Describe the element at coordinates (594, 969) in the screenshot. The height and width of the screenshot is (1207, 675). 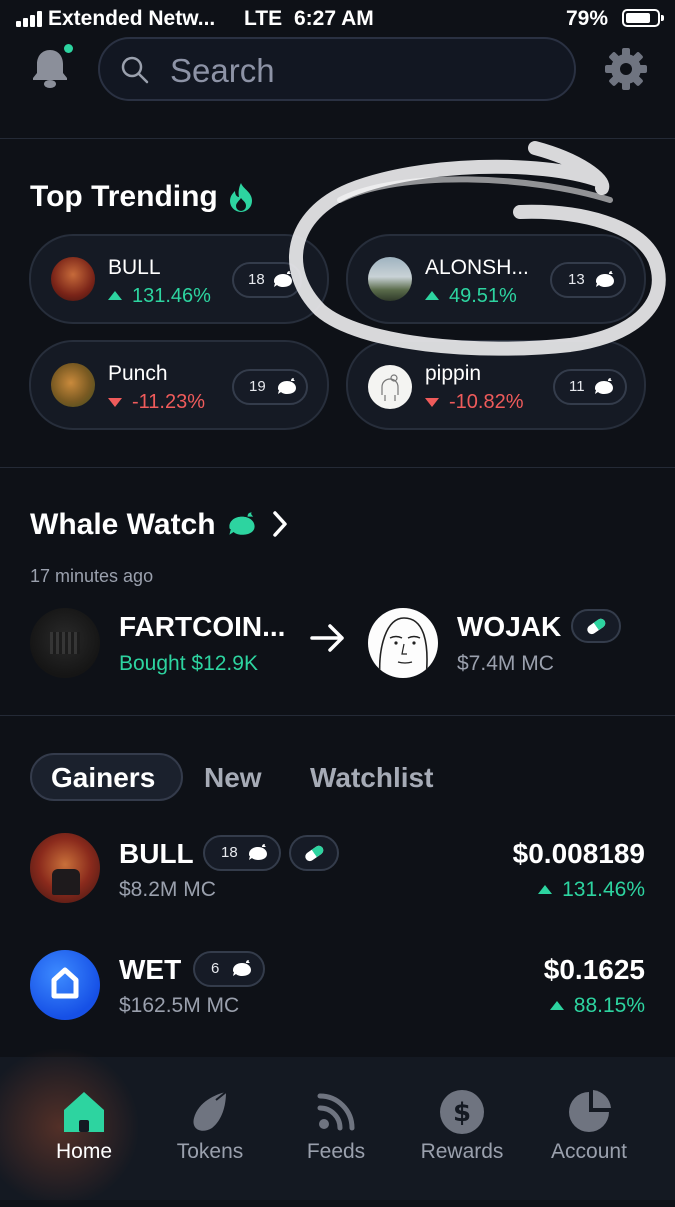
I see `token-price: $0.1625` at that location.